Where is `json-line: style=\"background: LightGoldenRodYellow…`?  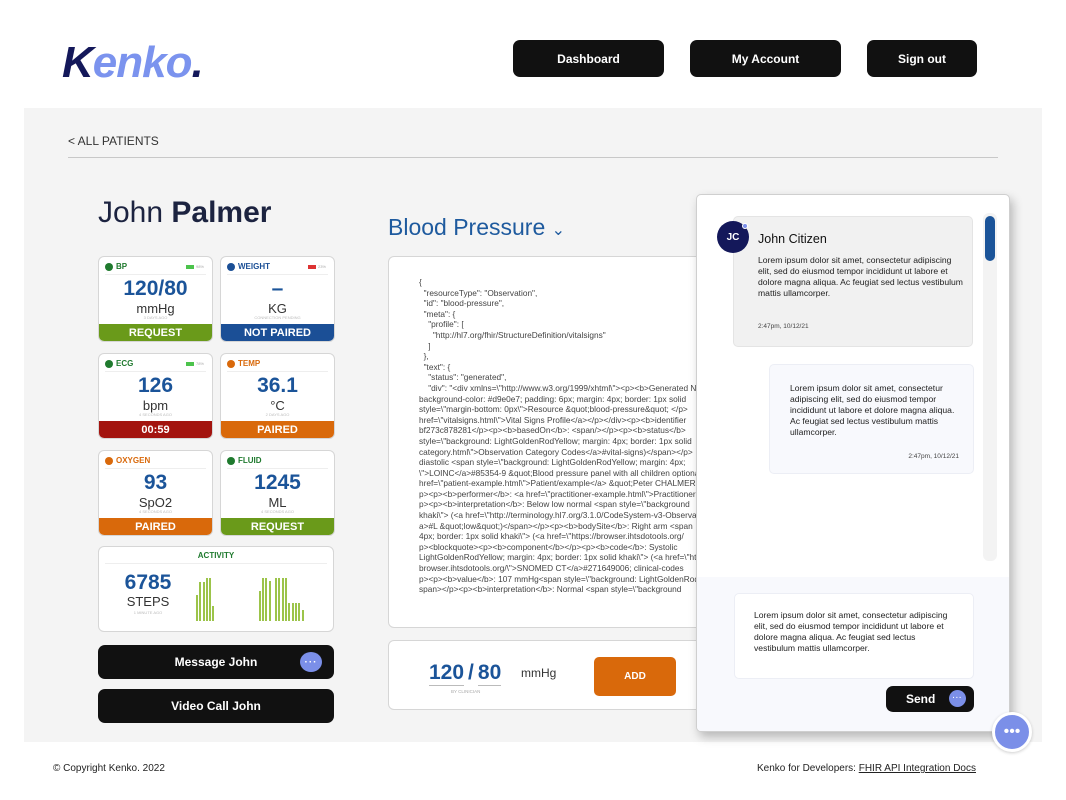 json-line: style=\"background: LightGoldenRodYellow… is located at coordinates (555, 440).